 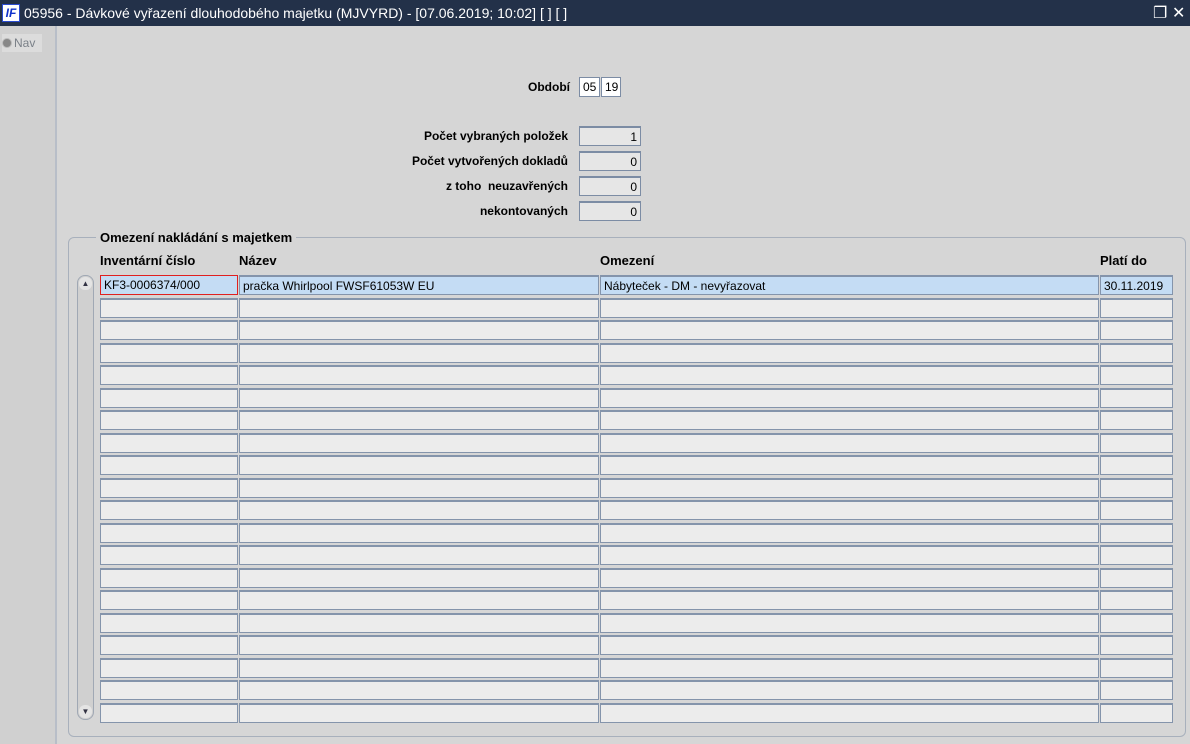 What do you see at coordinates (523, 211) in the screenshot?
I see `unposted-label: nekontovaných` at bounding box center [523, 211].